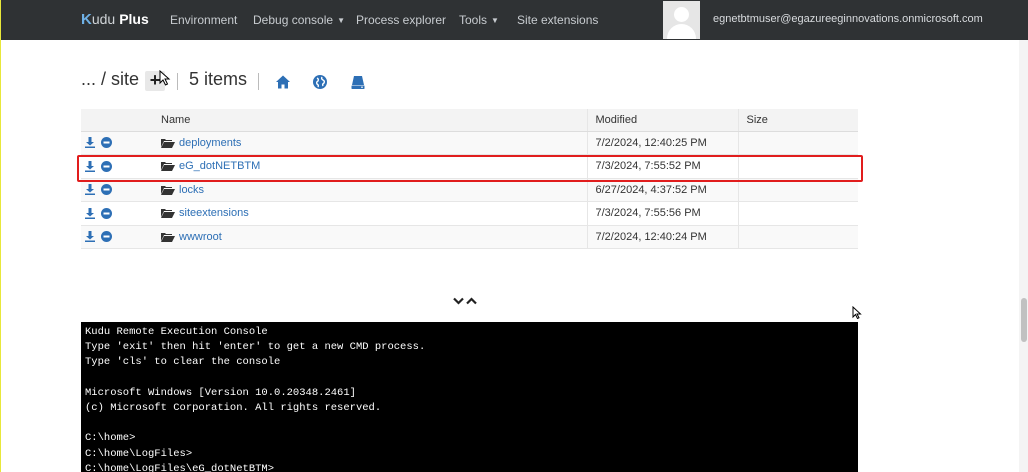  I want to click on row-modified-cell: 7/3/2024, 7:55:52 PM, so click(662, 166).